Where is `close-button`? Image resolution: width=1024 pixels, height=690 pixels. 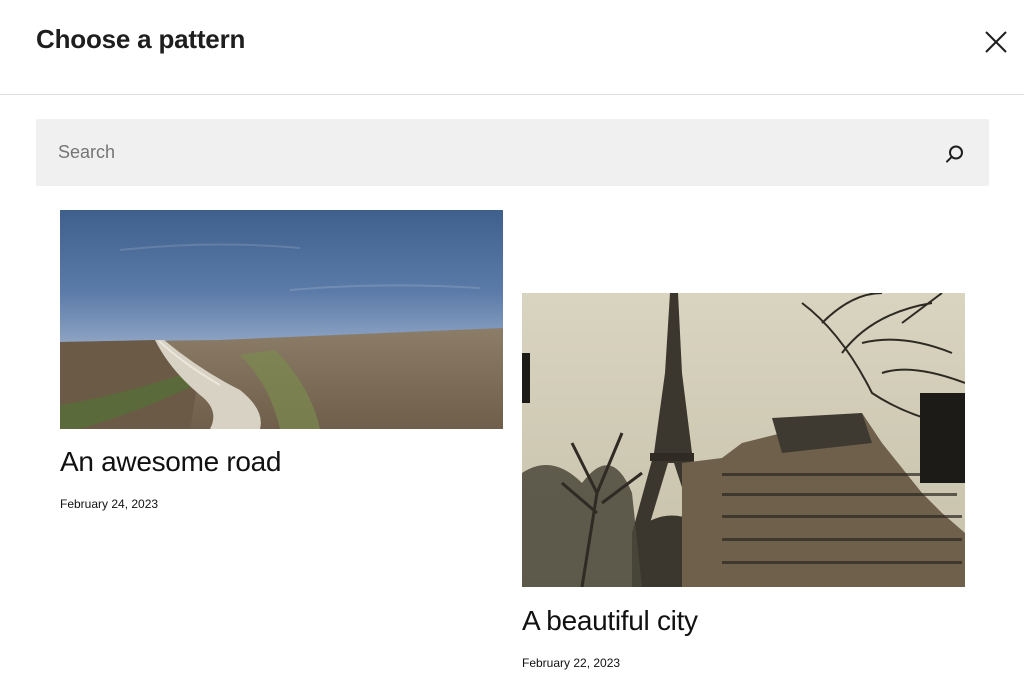 close-button is located at coordinates (995, 41).